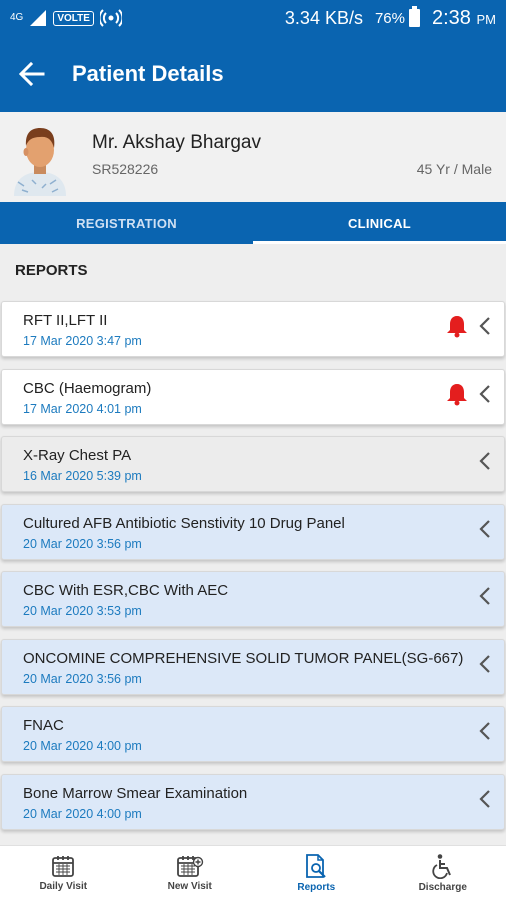 The height and width of the screenshot is (900, 506). Describe the element at coordinates (135, 793) in the screenshot. I see `report-name: Bone Marrow Smear Examination` at that location.